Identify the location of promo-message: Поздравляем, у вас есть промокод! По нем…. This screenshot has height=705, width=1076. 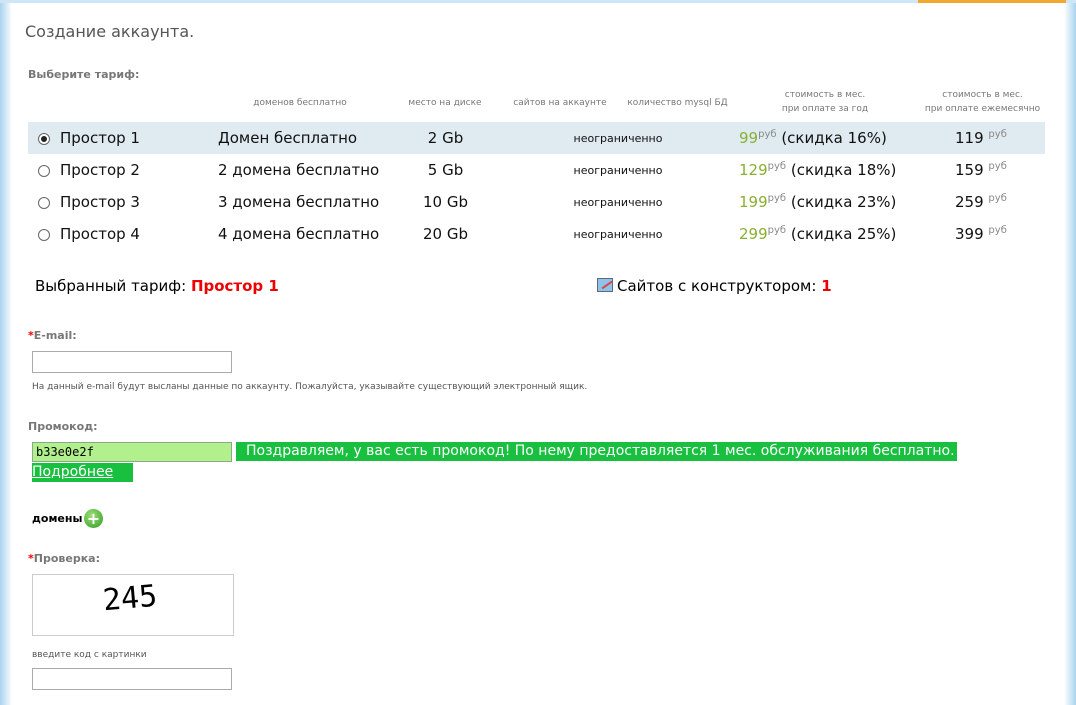
(596, 451).